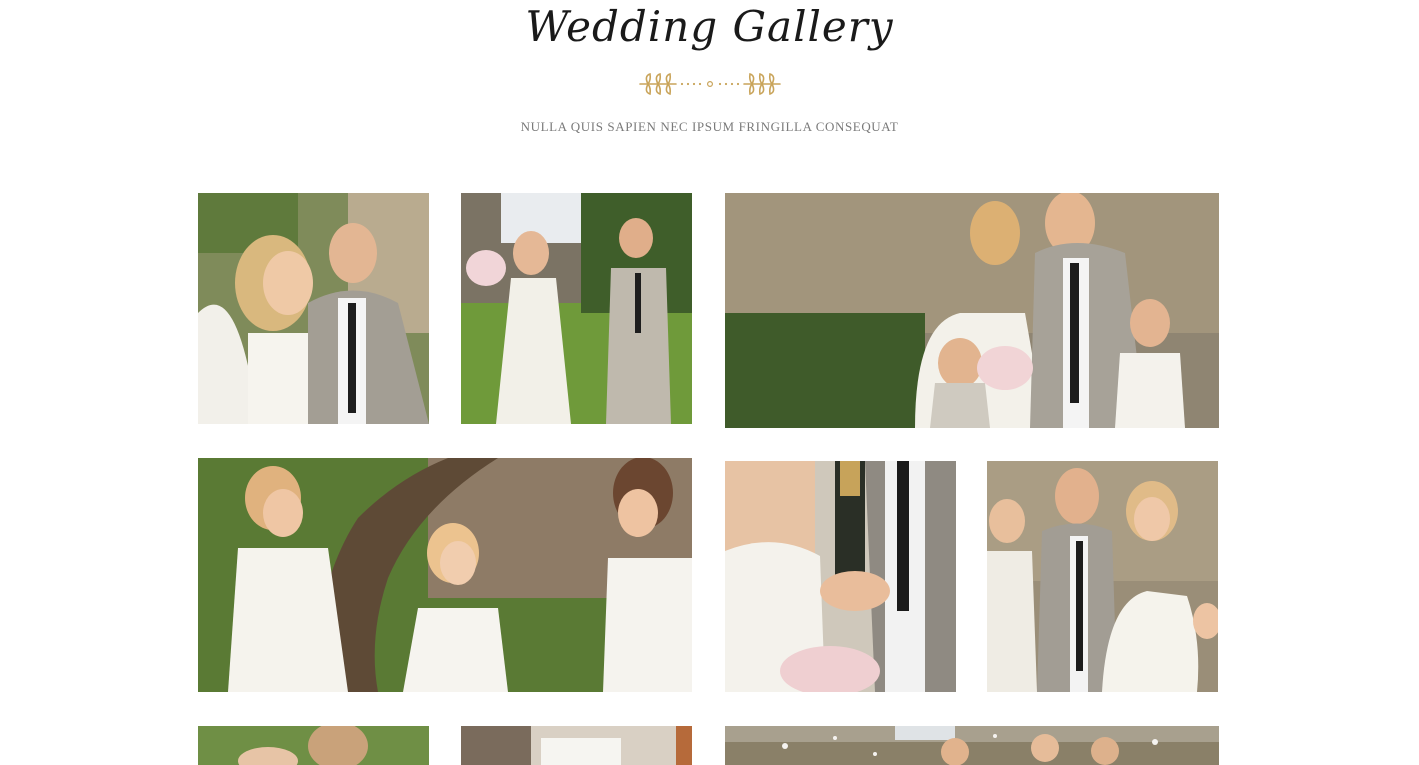  I want to click on gallery-photo-family-portrait, so click(972, 310).